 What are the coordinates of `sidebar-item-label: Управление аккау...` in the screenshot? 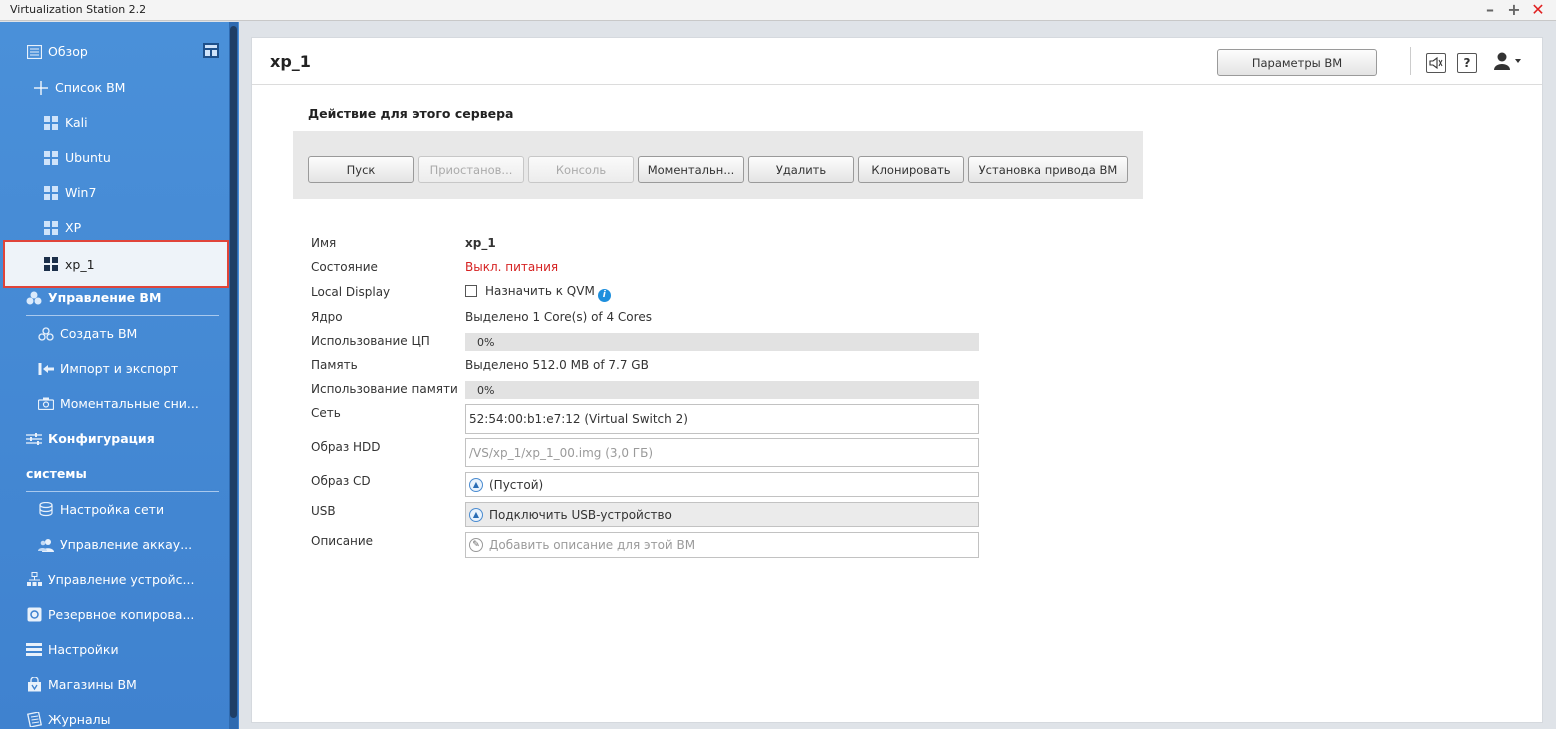 It's located at (126, 544).